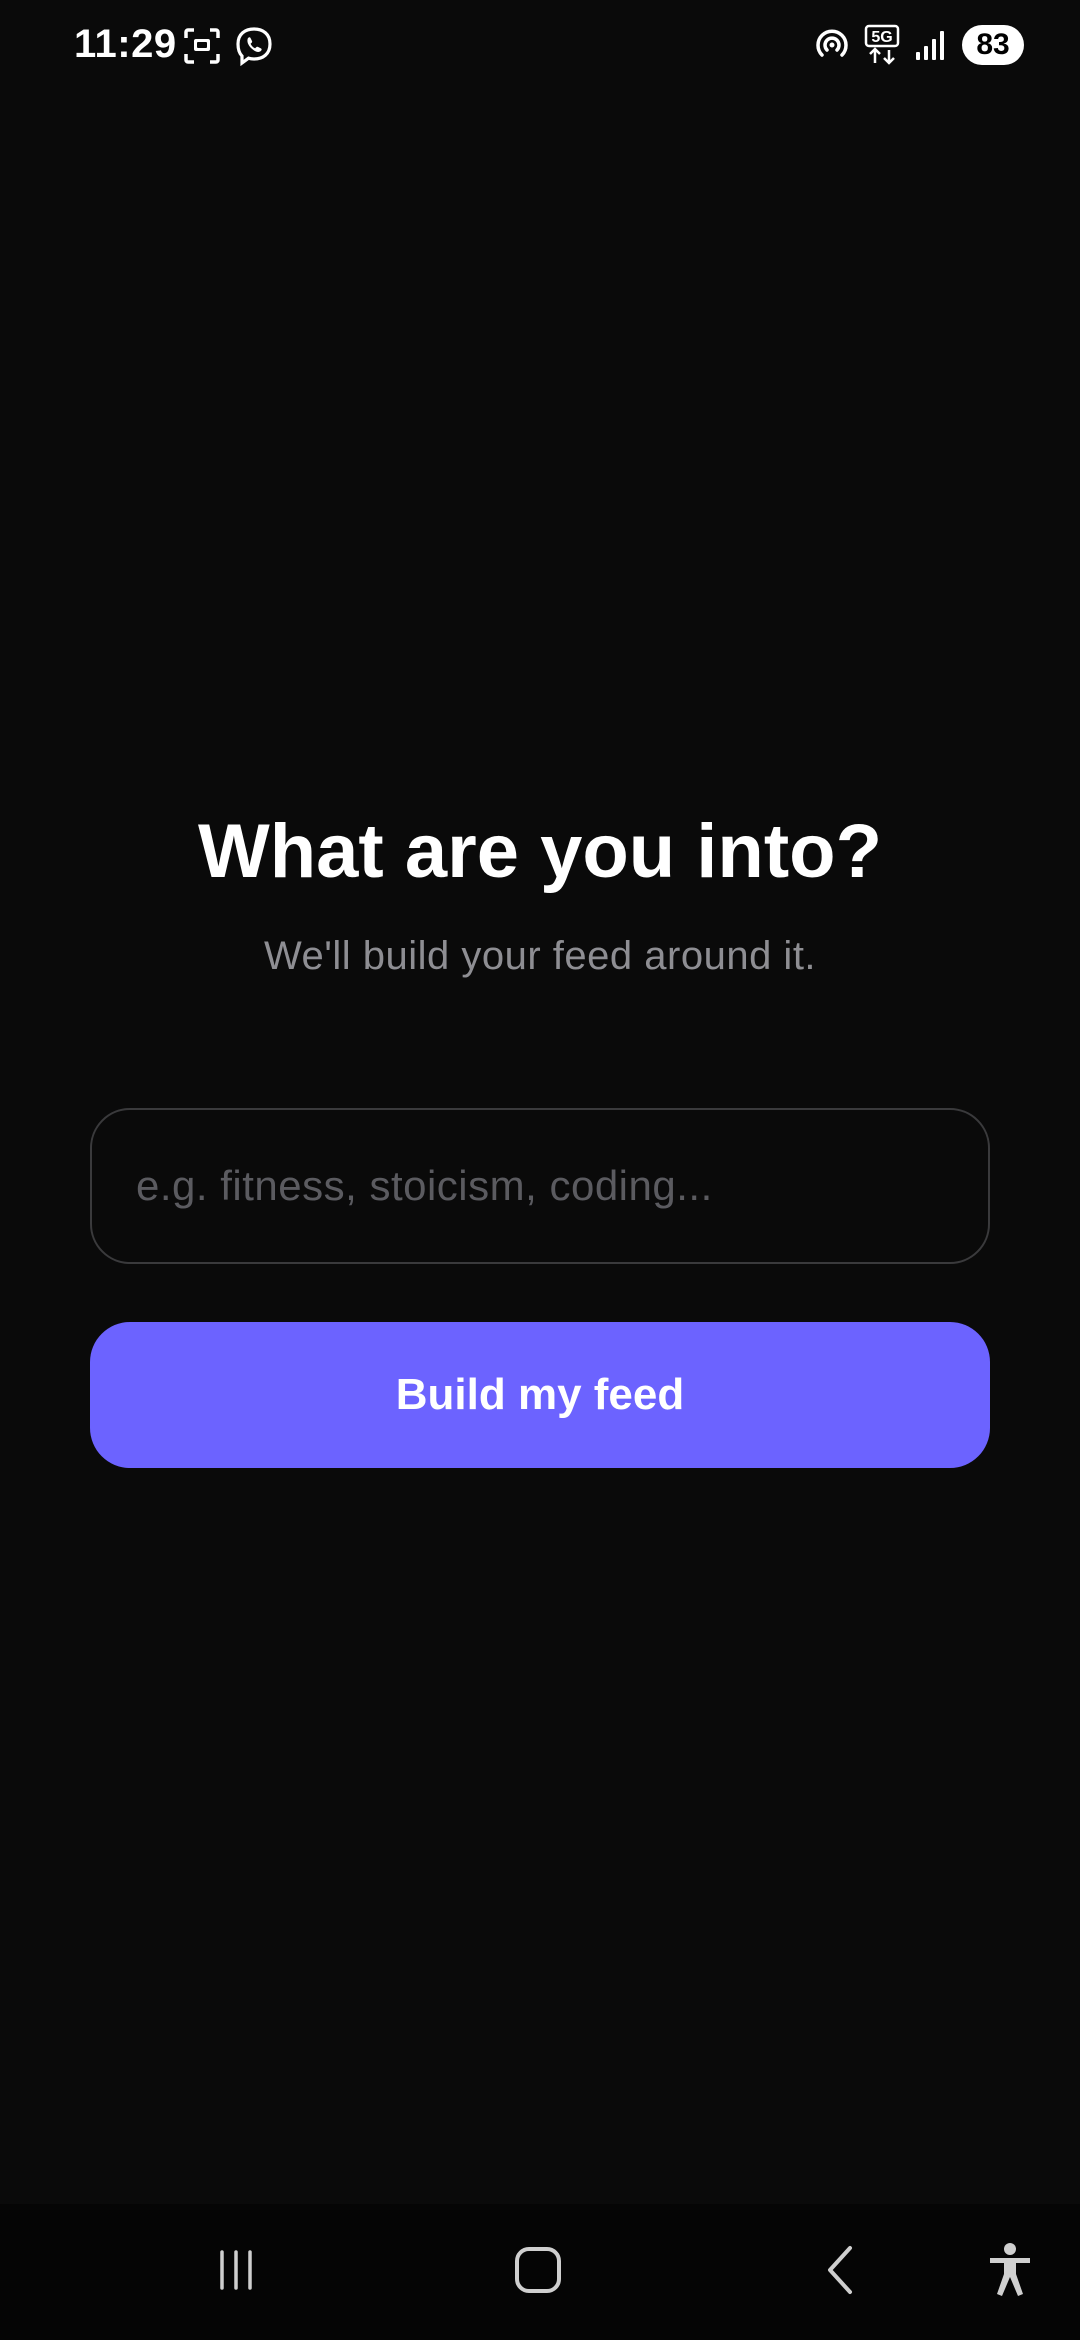 Image resolution: width=1080 pixels, height=2340 pixels. What do you see at coordinates (228, 46) in the screenshot?
I see `status-notification-icons` at bounding box center [228, 46].